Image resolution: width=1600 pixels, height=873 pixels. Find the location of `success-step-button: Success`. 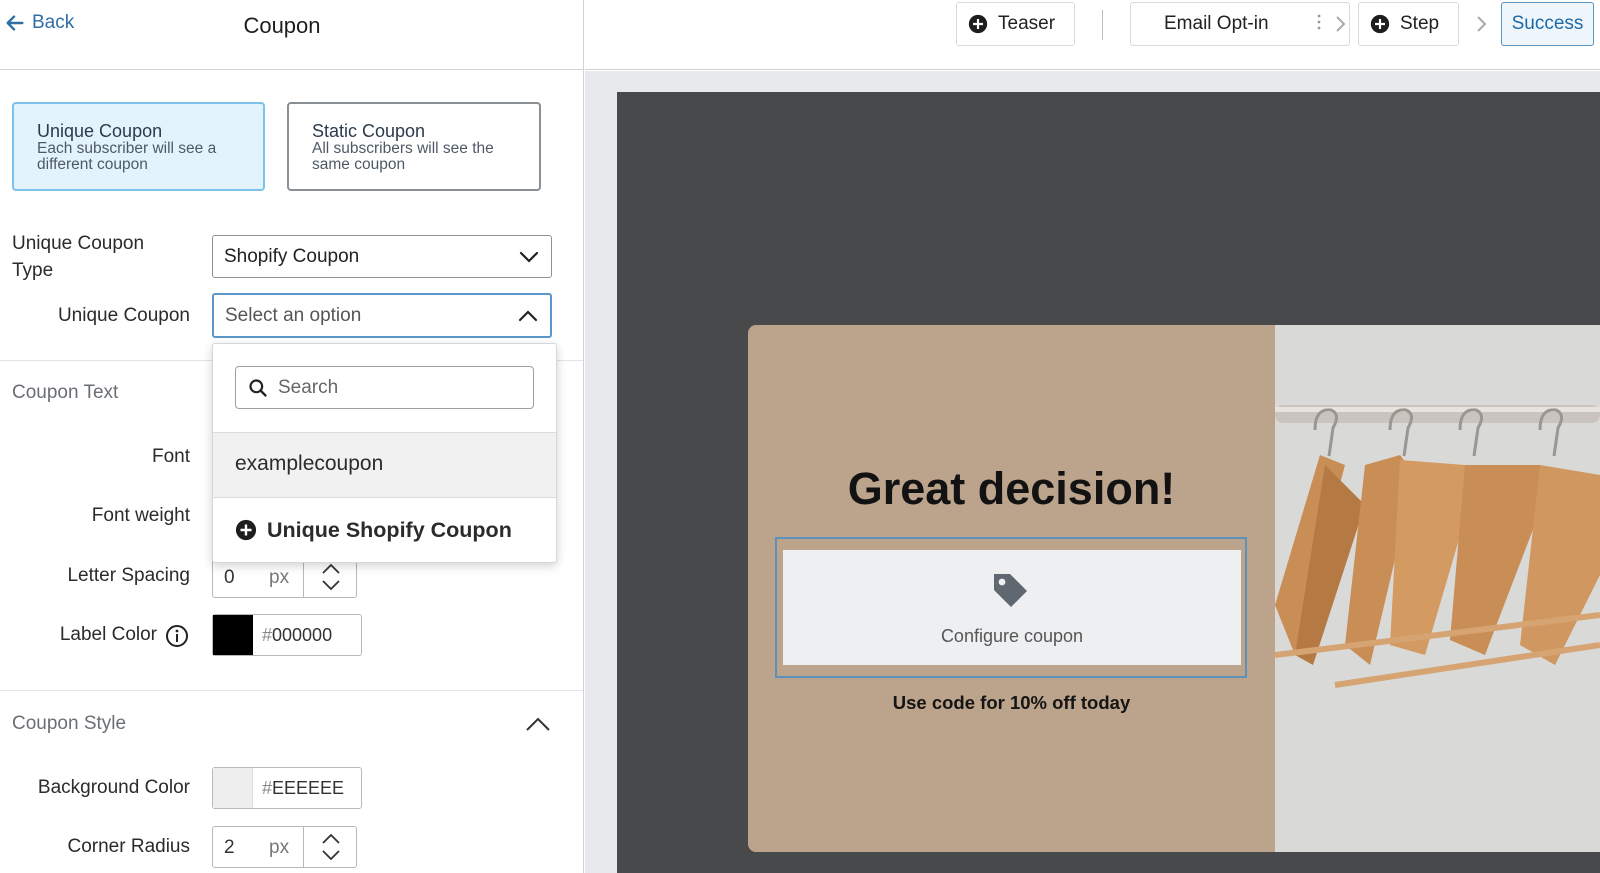

success-step-button: Success is located at coordinates (1547, 24).